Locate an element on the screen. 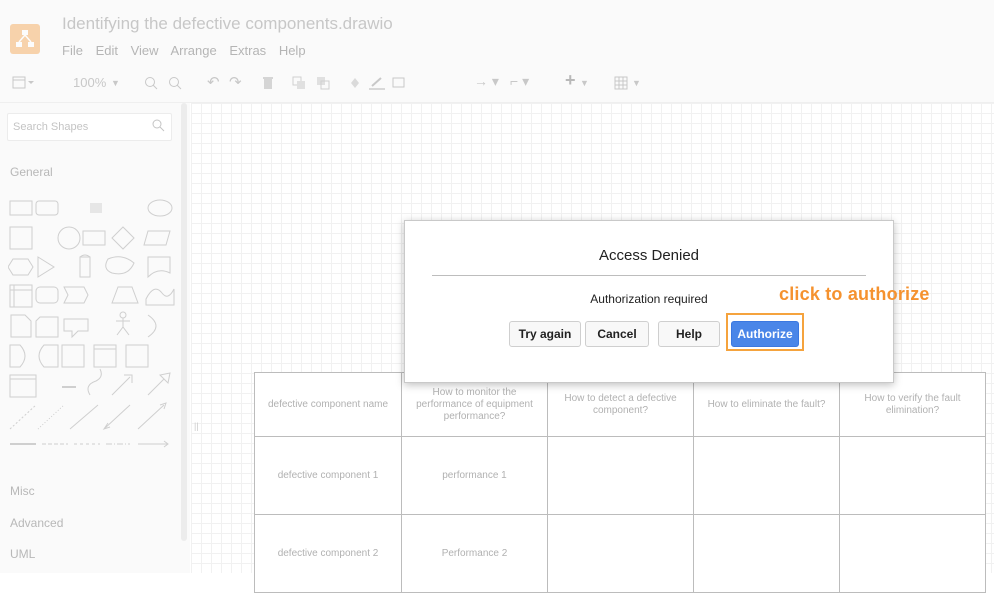 The width and height of the screenshot is (994, 593). redo-icon: ↷ is located at coordinates (235, 82).